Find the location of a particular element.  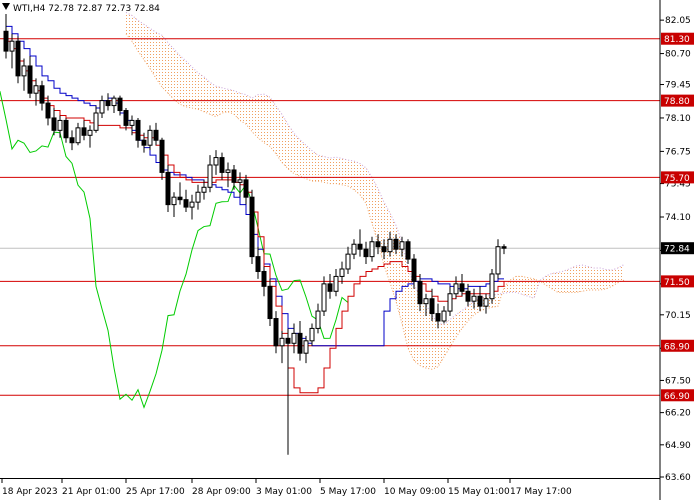

price-tick-label: 79.45 is located at coordinates (678, 86).